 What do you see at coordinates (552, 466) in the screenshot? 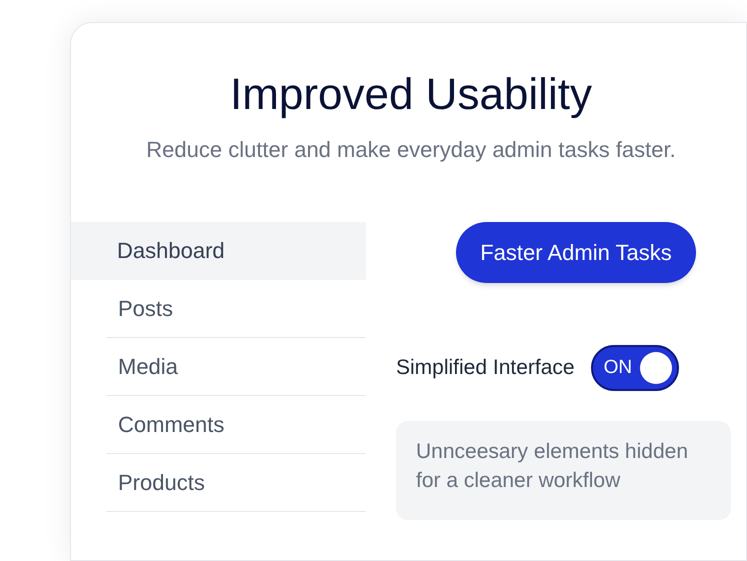
I see `note-text: Unnceesary elements hidden for a cleaner workflow` at bounding box center [552, 466].